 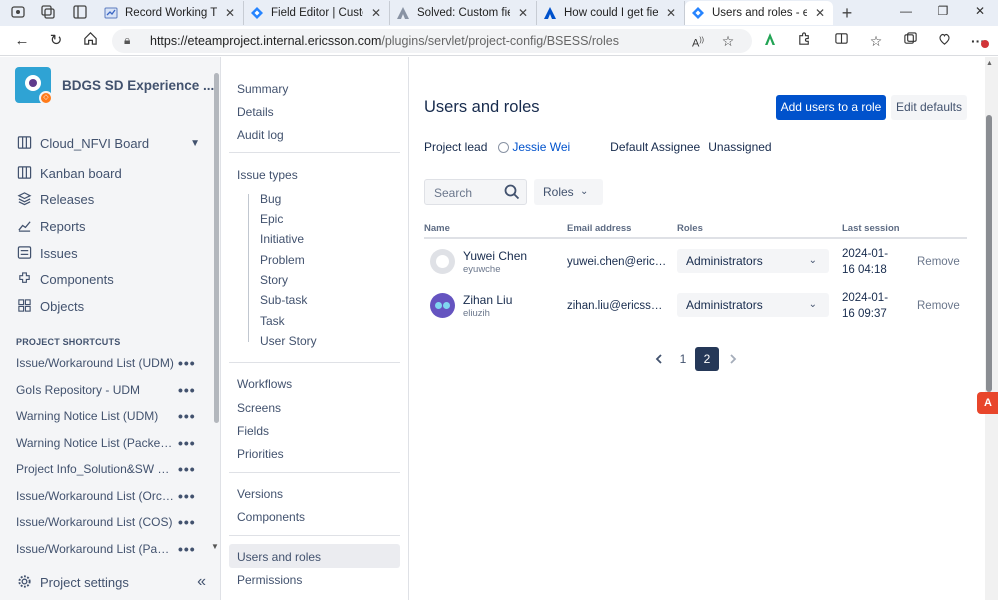 What do you see at coordinates (279, 557) in the screenshot?
I see `nav-users-and-roles: Users and roles` at bounding box center [279, 557].